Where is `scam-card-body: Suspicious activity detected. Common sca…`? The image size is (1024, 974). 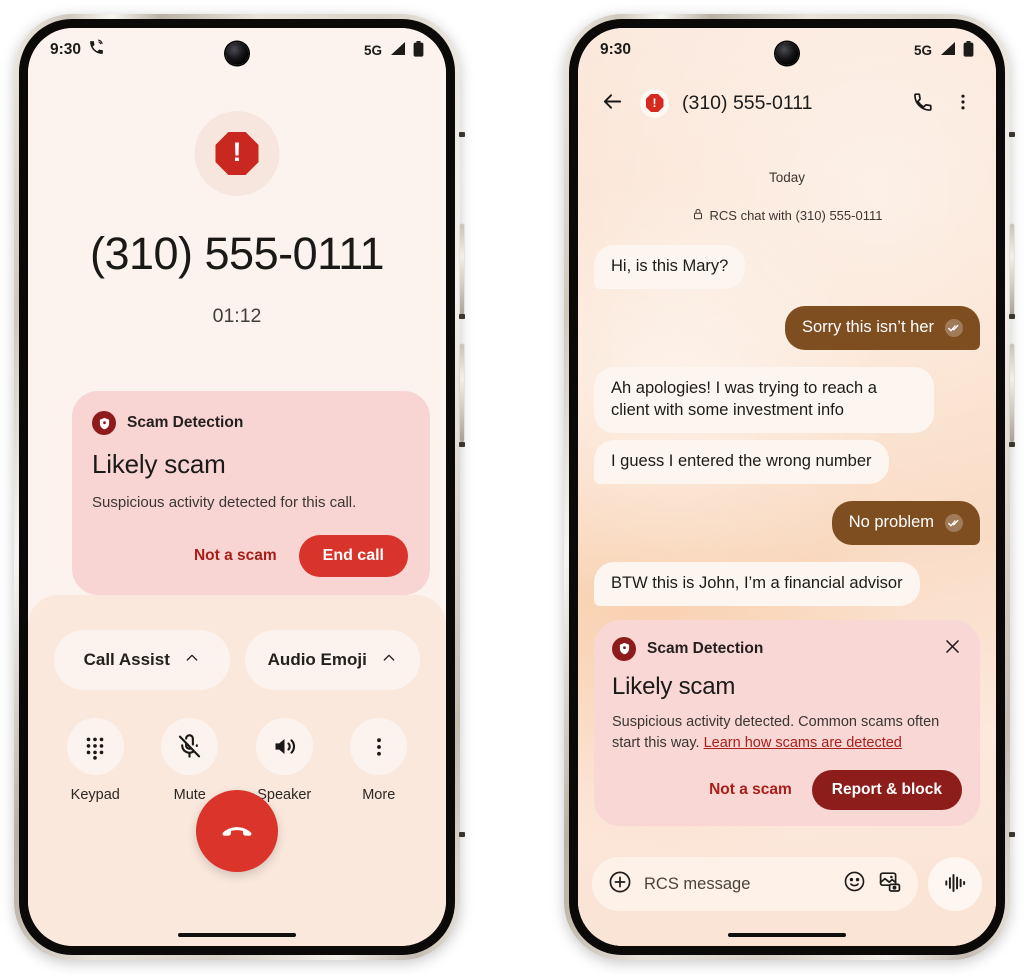
scam-card-body: Suspicious activity detected. Common sca… is located at coordinates (787, 733).